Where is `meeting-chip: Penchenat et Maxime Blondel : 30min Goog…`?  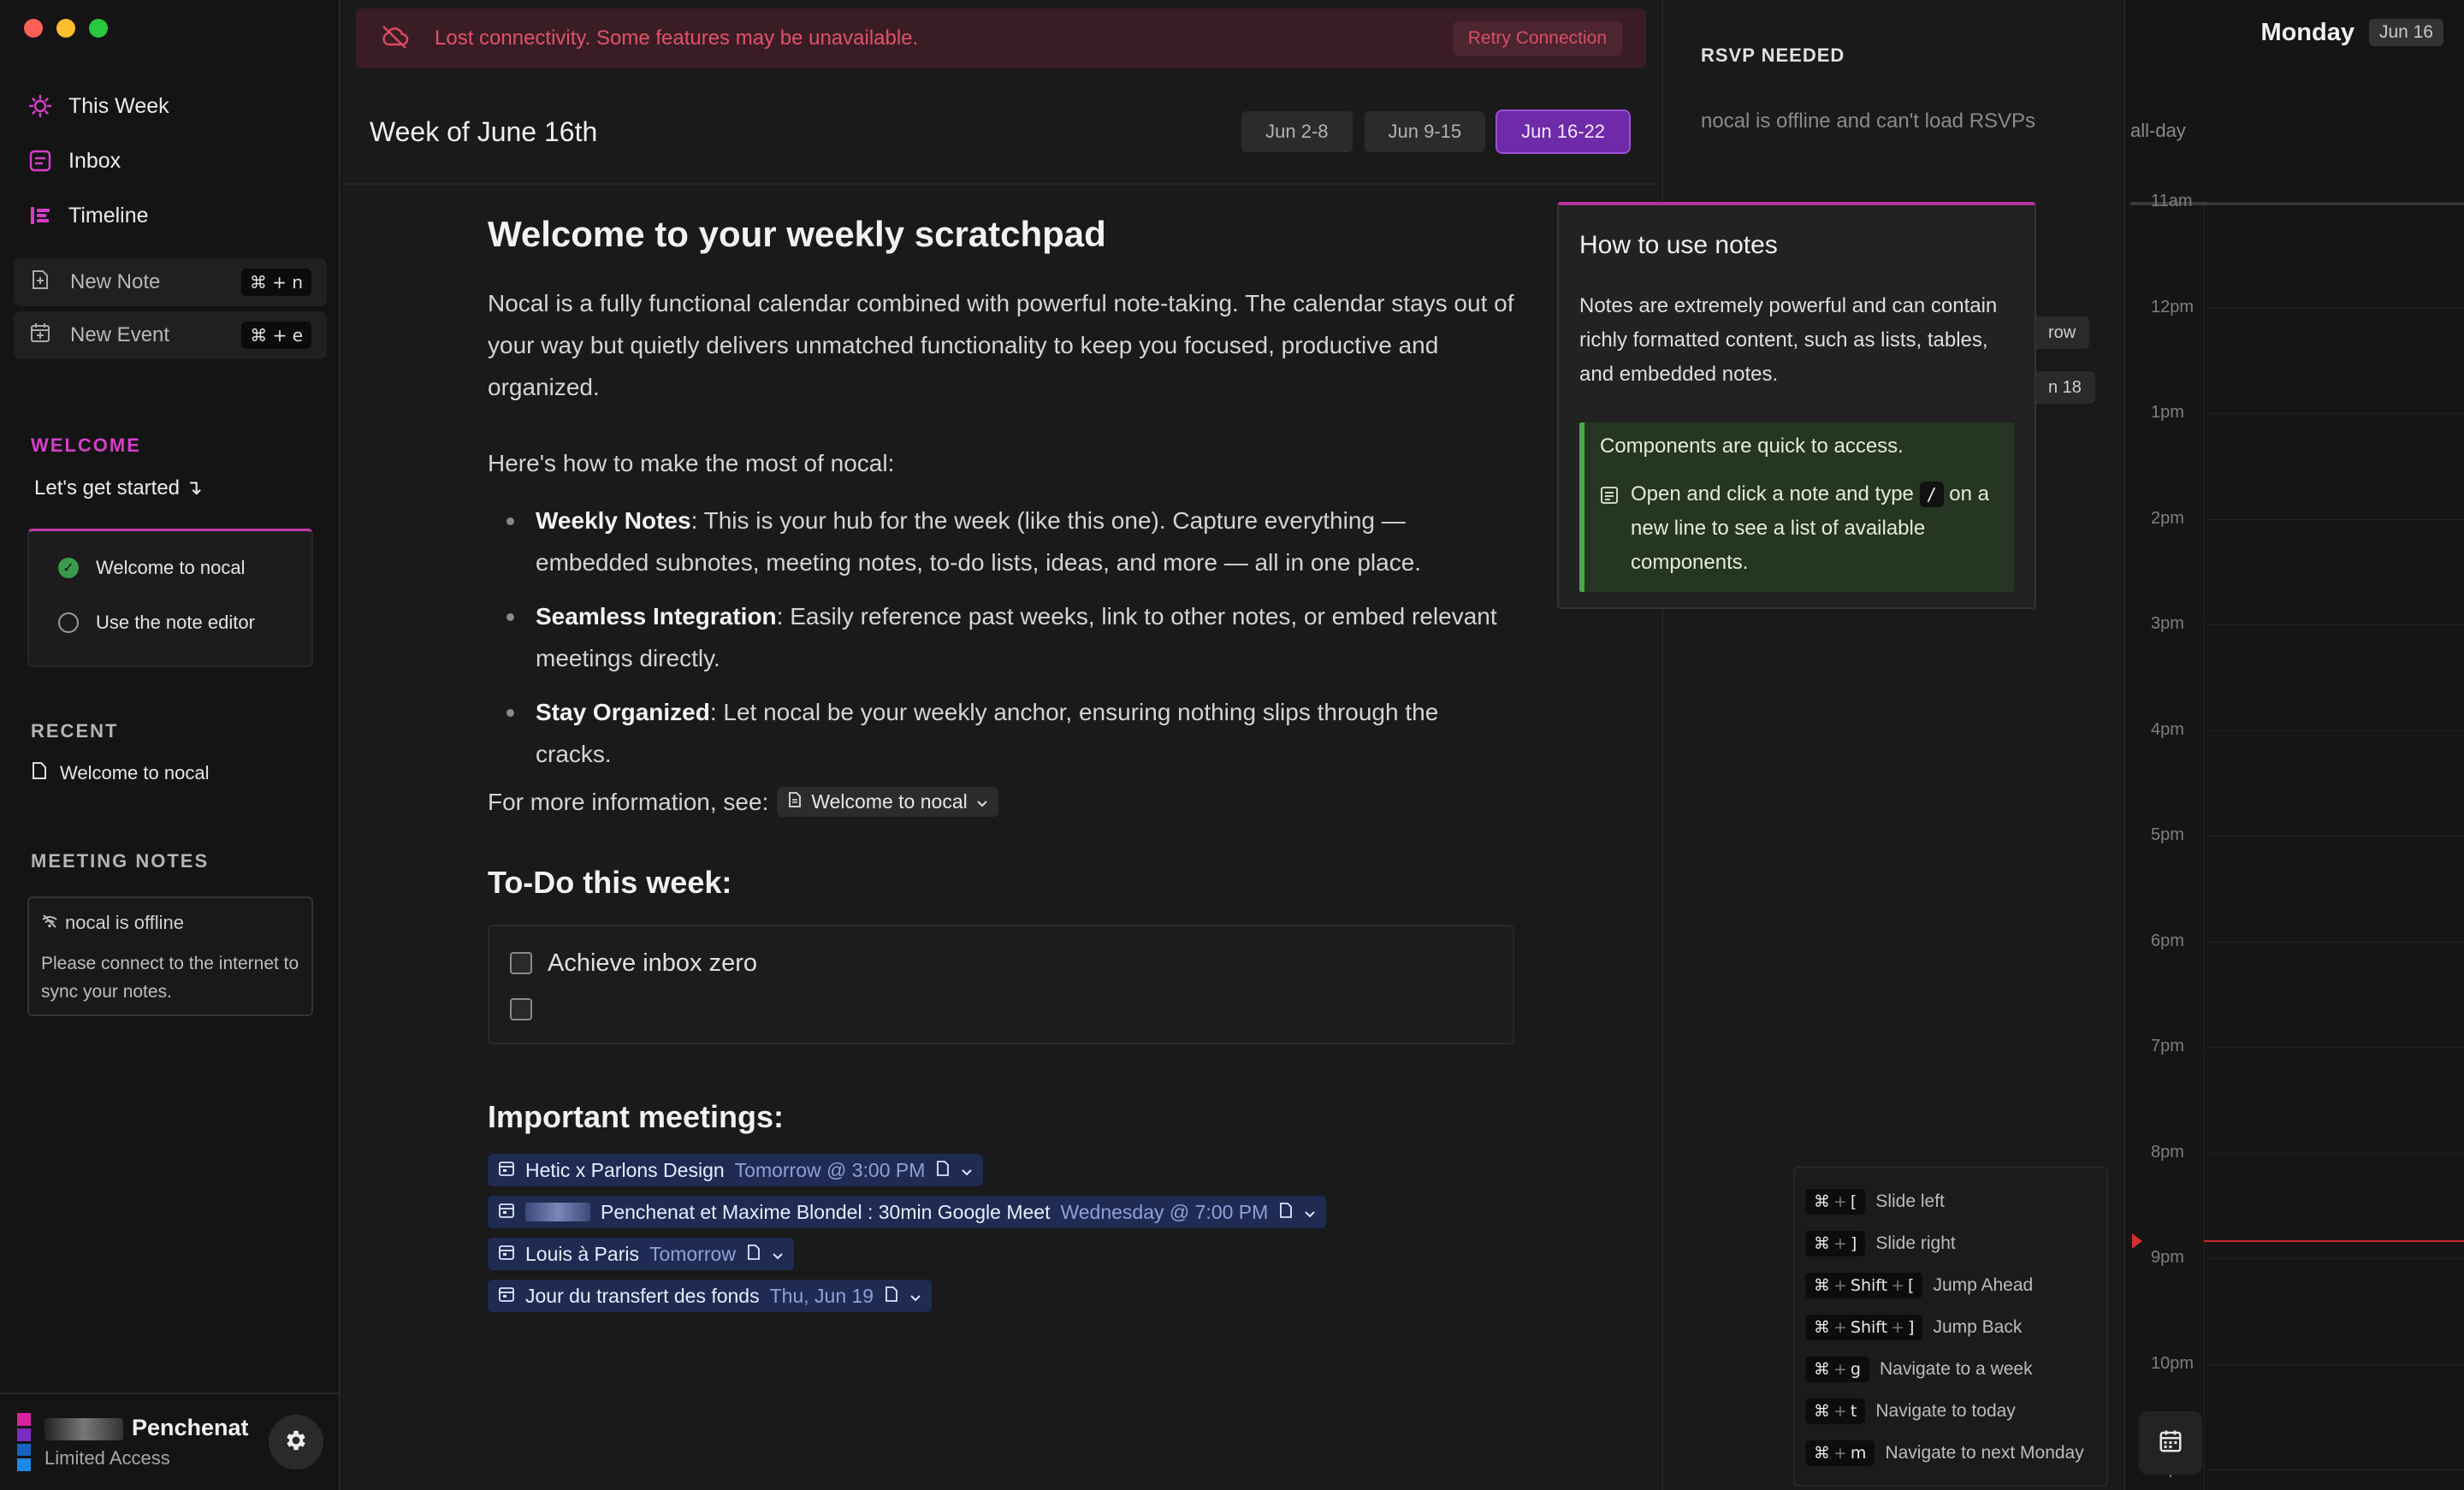
meeting-chip: Penchenat et Maxime Blondel : 30min Goog… is located at coordinates (907, 1212).